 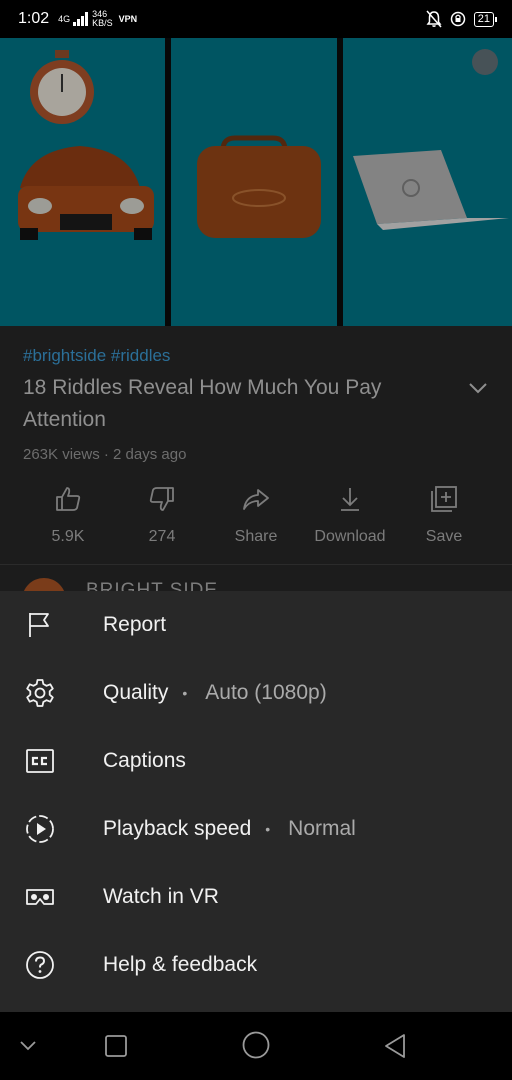 I want to click on signal-icon, so click(x=81, y=19).